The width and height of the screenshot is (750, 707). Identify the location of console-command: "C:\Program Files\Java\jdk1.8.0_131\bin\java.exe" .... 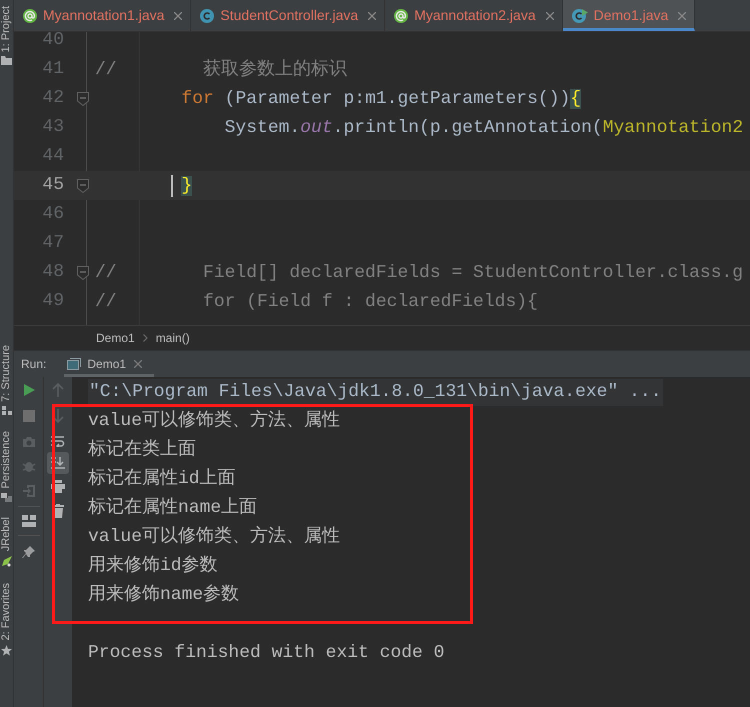
(375, 392).